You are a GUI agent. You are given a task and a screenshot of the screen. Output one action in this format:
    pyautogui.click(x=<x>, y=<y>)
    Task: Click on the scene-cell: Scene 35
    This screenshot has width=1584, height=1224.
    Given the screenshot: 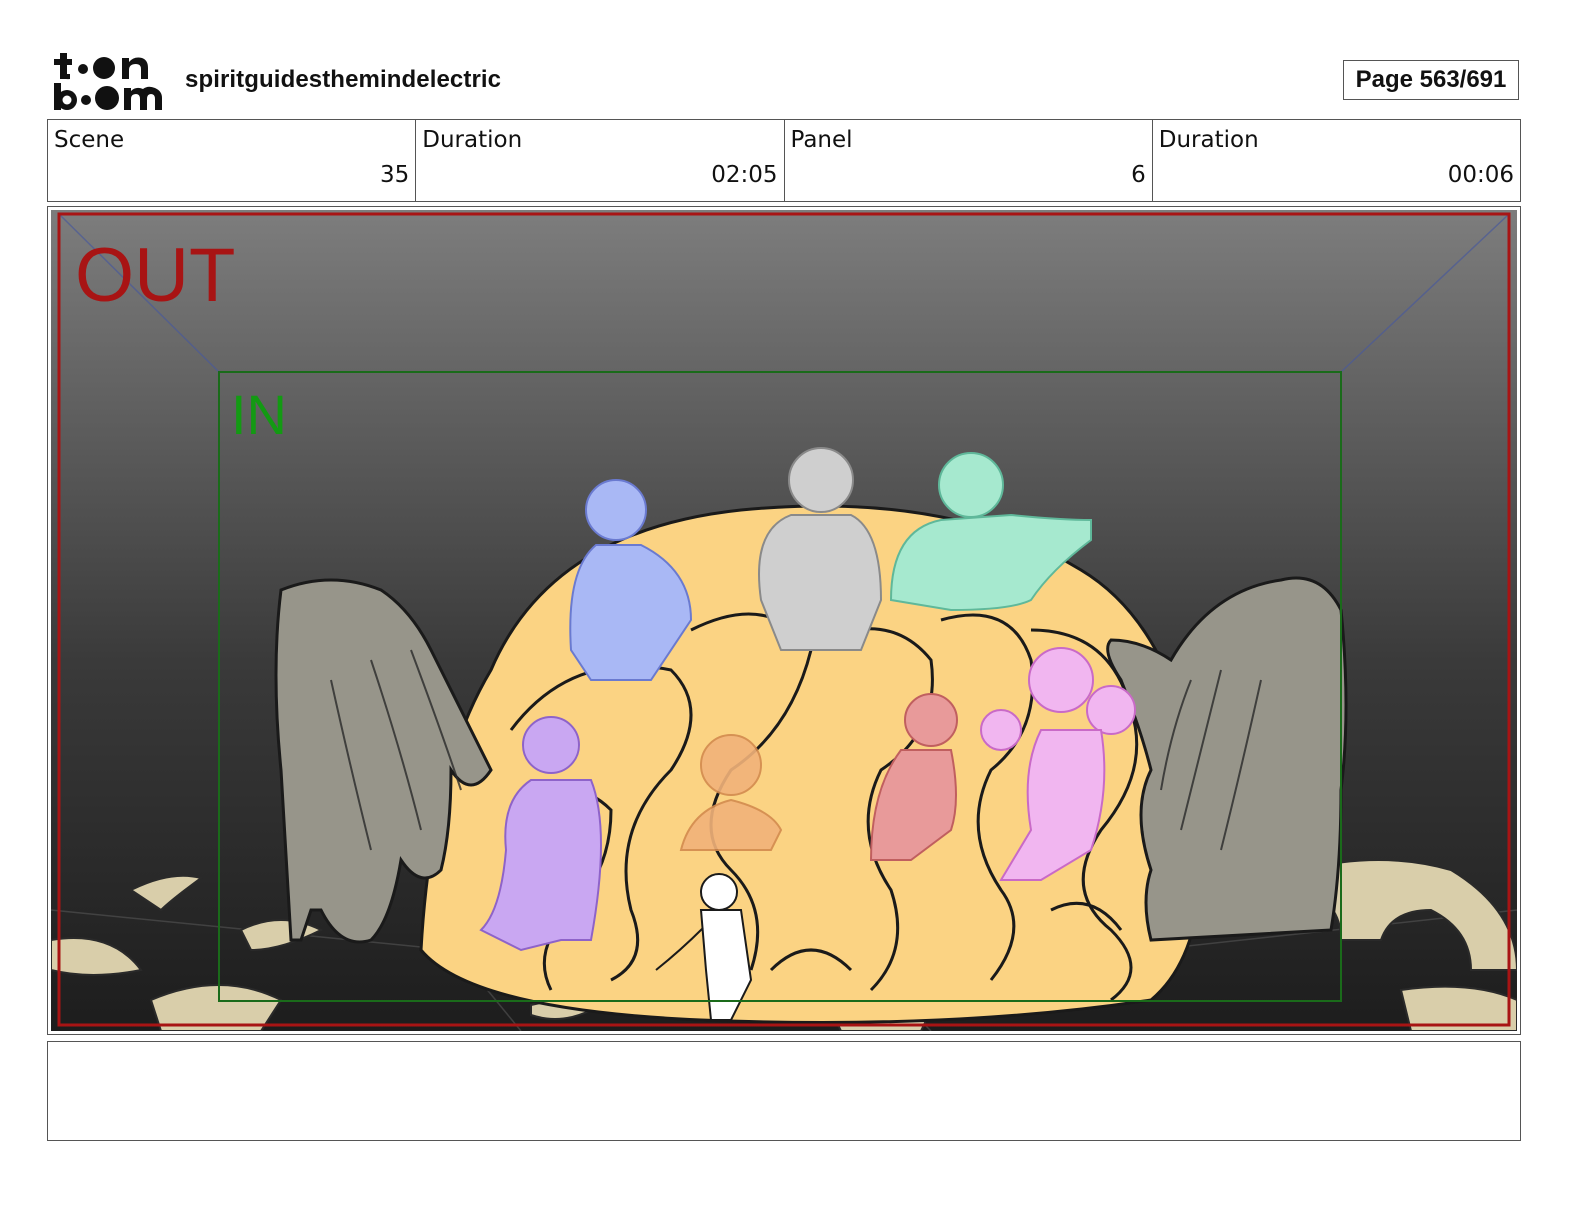 What is the action you would take?
    pyautogui.click(x=232, y=160)
    